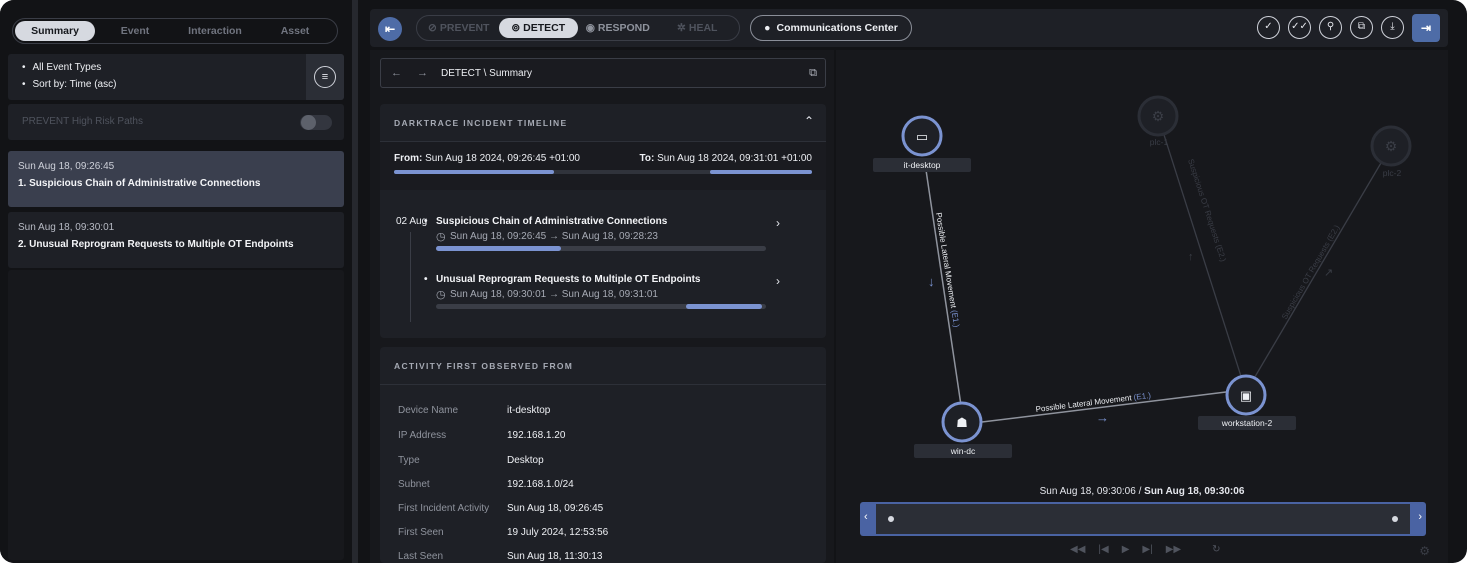 The height and width of the screenshot is (563, 1467). I want to click on edge-plc2-workstation, so click(1318, 269).